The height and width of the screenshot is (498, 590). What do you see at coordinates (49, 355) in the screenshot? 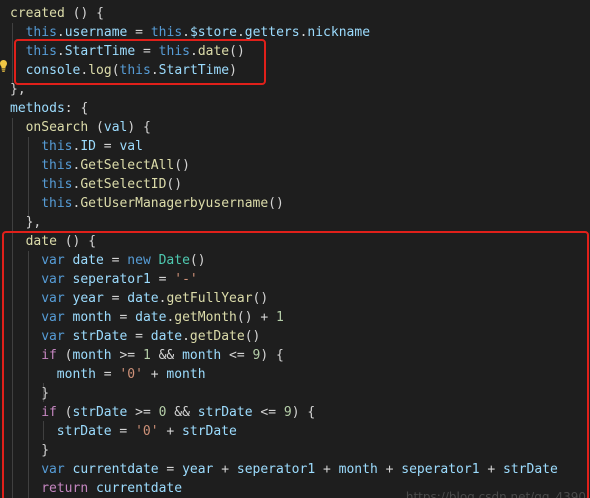
I see `code-token: if` at bounding box center [49, 355].